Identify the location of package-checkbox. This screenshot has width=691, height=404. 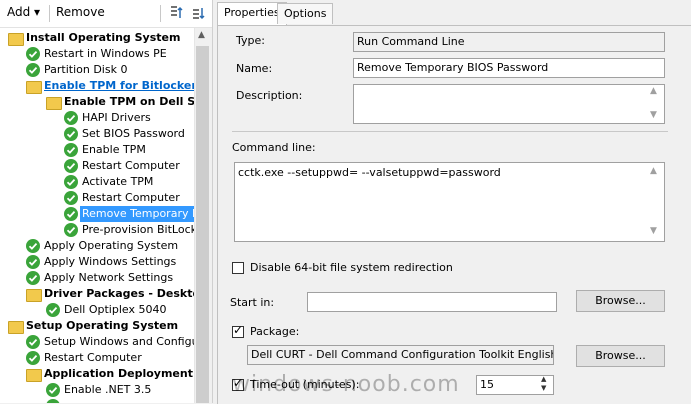
(238, 330).